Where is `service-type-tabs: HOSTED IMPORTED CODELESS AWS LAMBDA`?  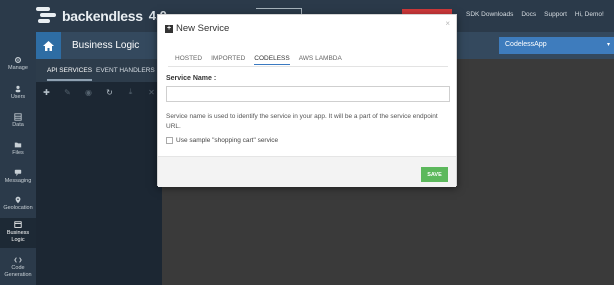
service-type-tabs: HOSTED IMPORTED CODELESS AWS LAMBDA is located at coordinates (258, 60).